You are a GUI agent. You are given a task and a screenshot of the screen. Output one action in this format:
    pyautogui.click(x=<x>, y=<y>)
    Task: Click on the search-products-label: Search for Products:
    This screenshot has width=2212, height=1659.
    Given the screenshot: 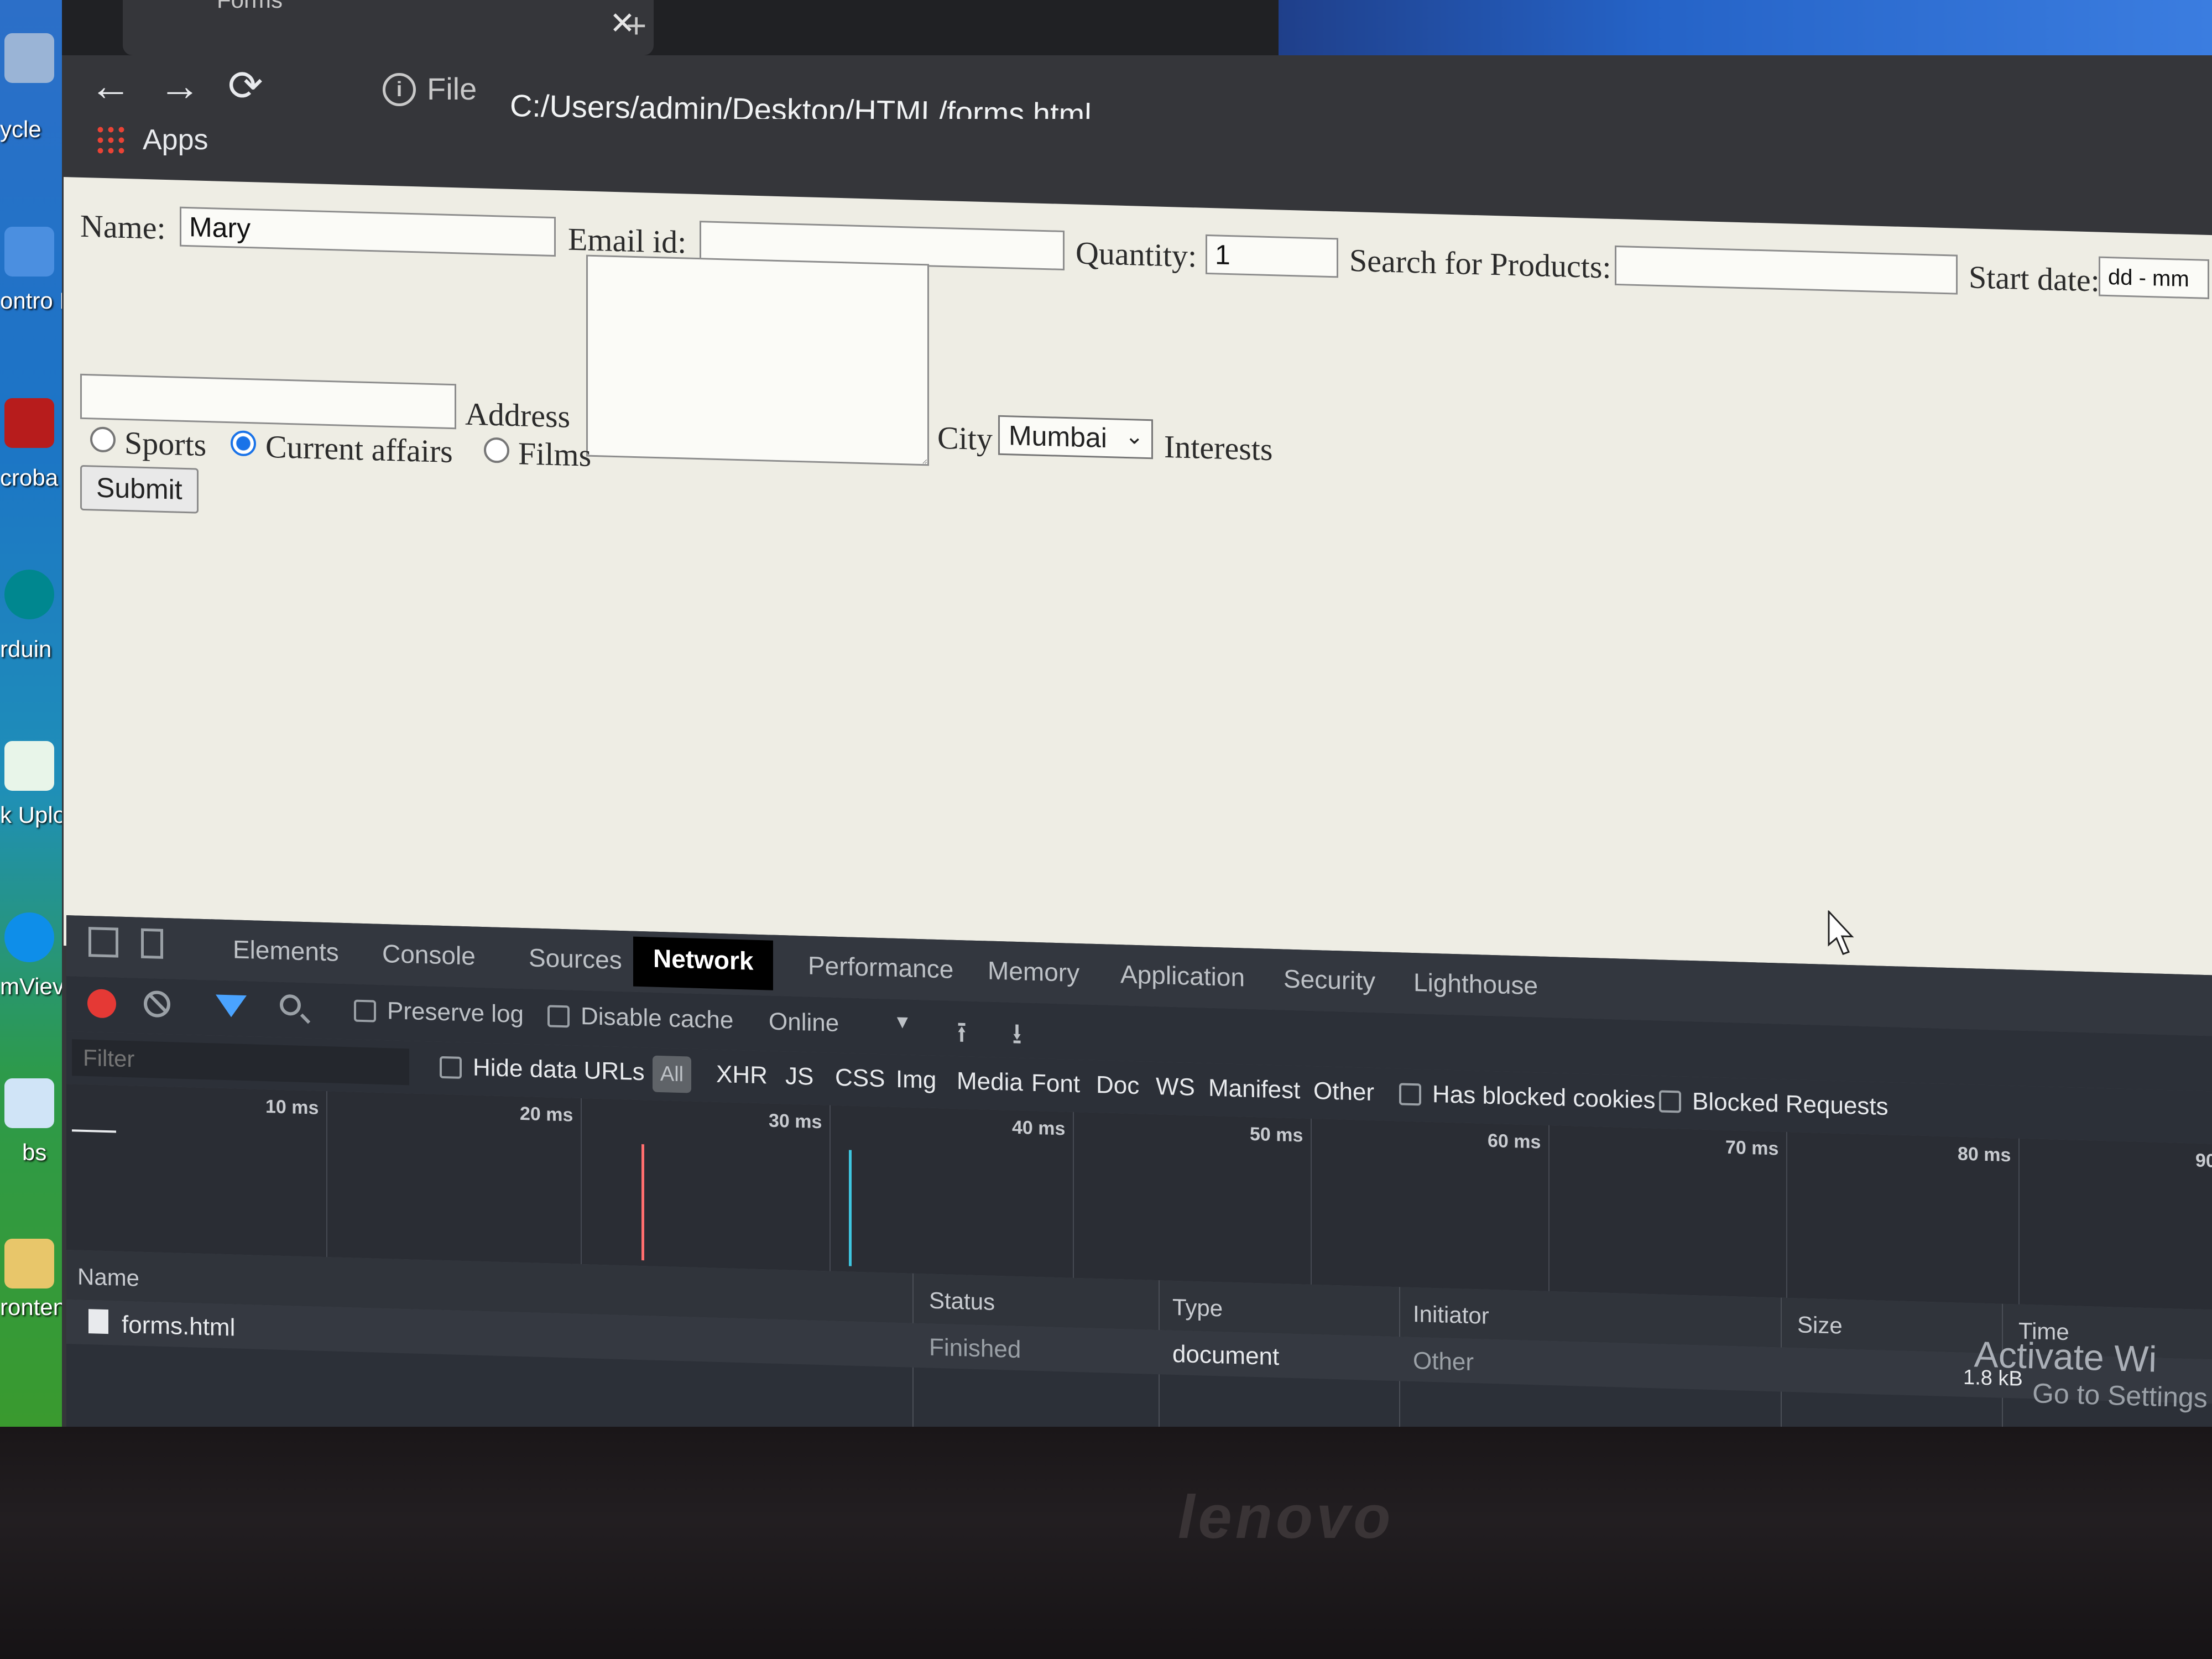 What is the action you would take?
    pyautogui.click(x=1480, y=264)
    